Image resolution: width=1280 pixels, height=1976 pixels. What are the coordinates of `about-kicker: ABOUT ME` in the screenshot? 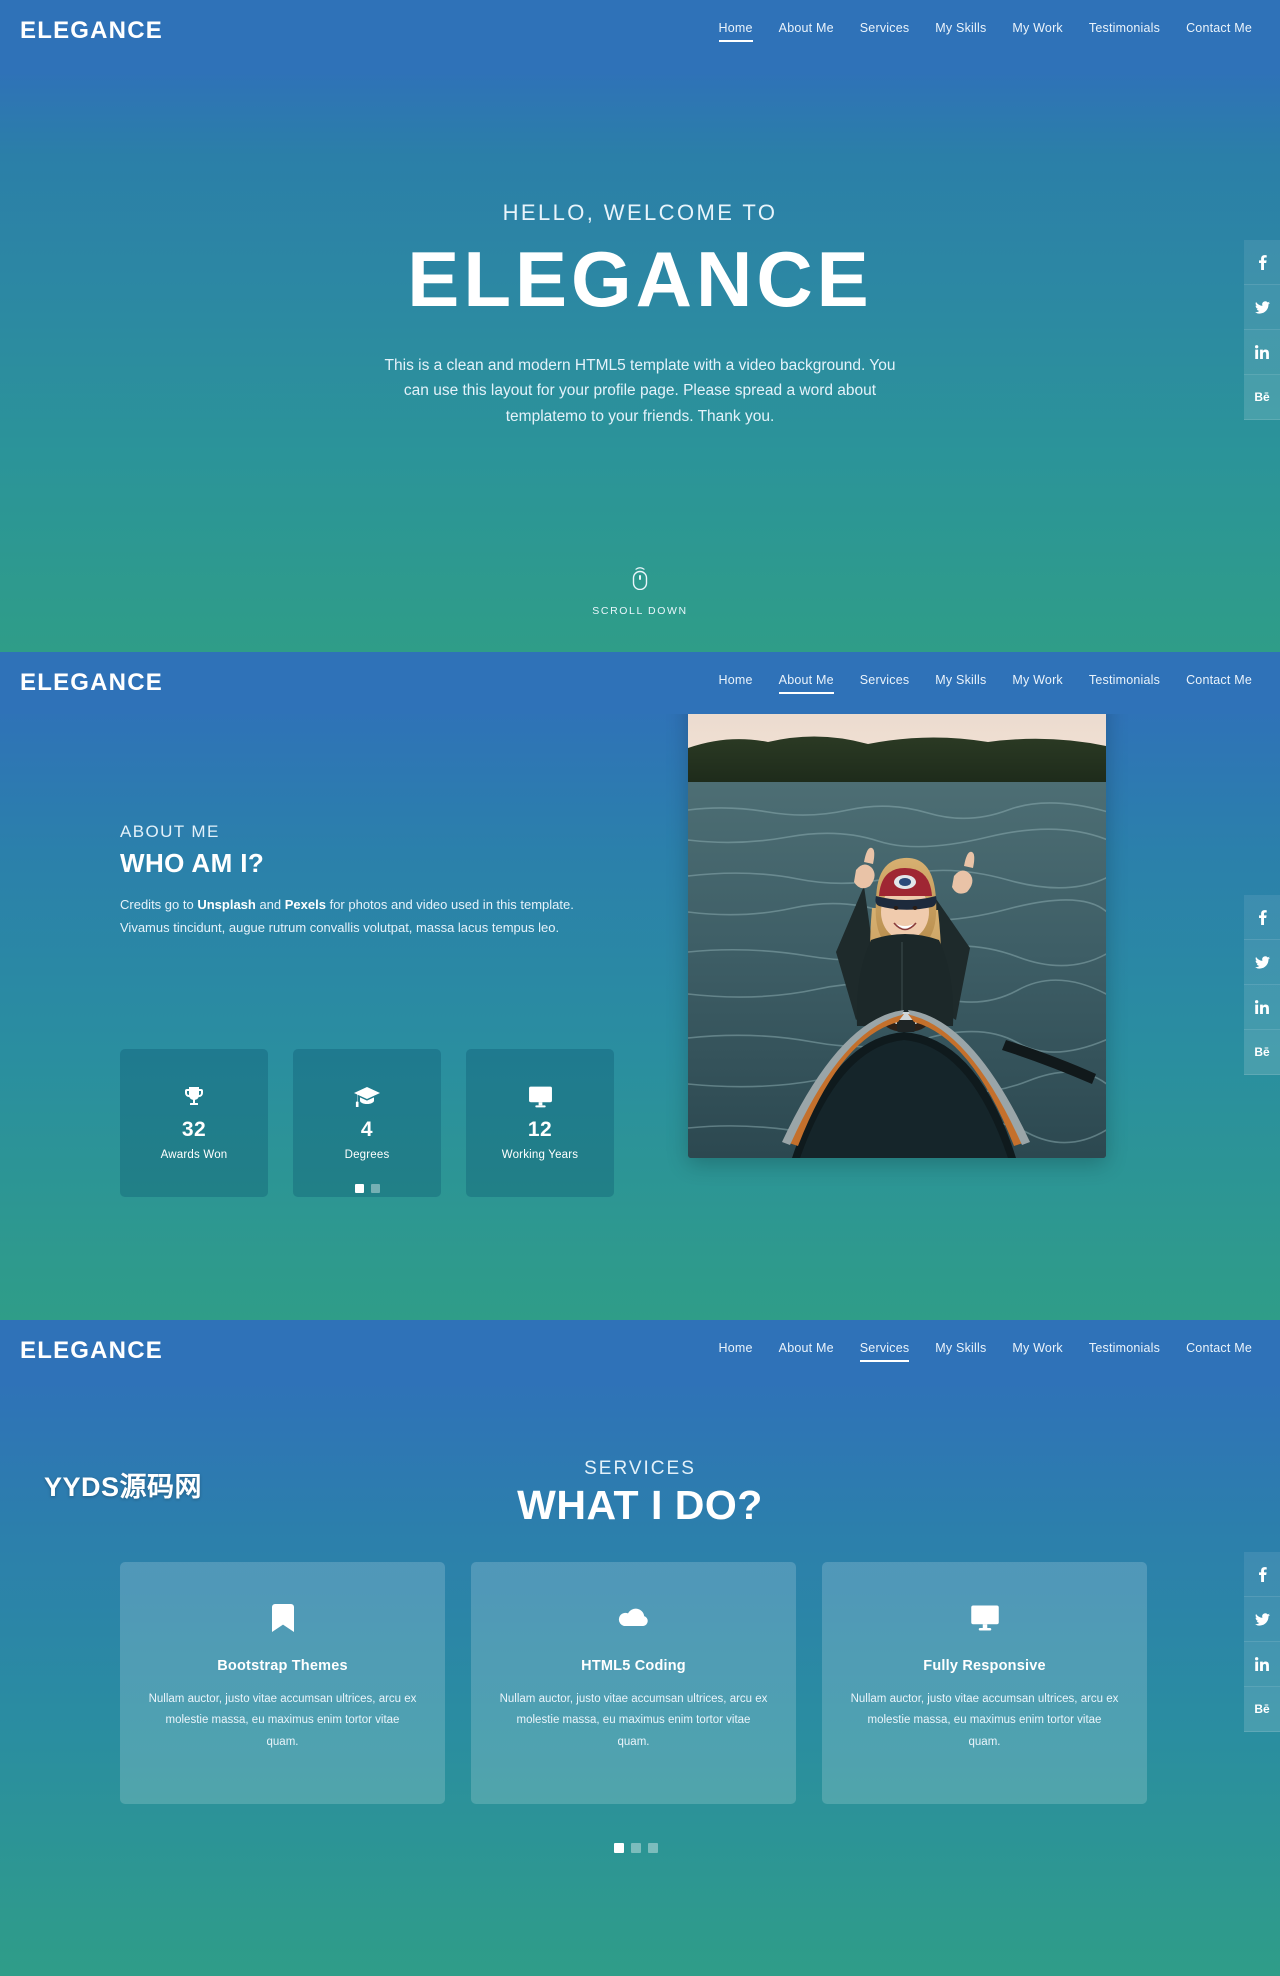 It's located at (170, 831).